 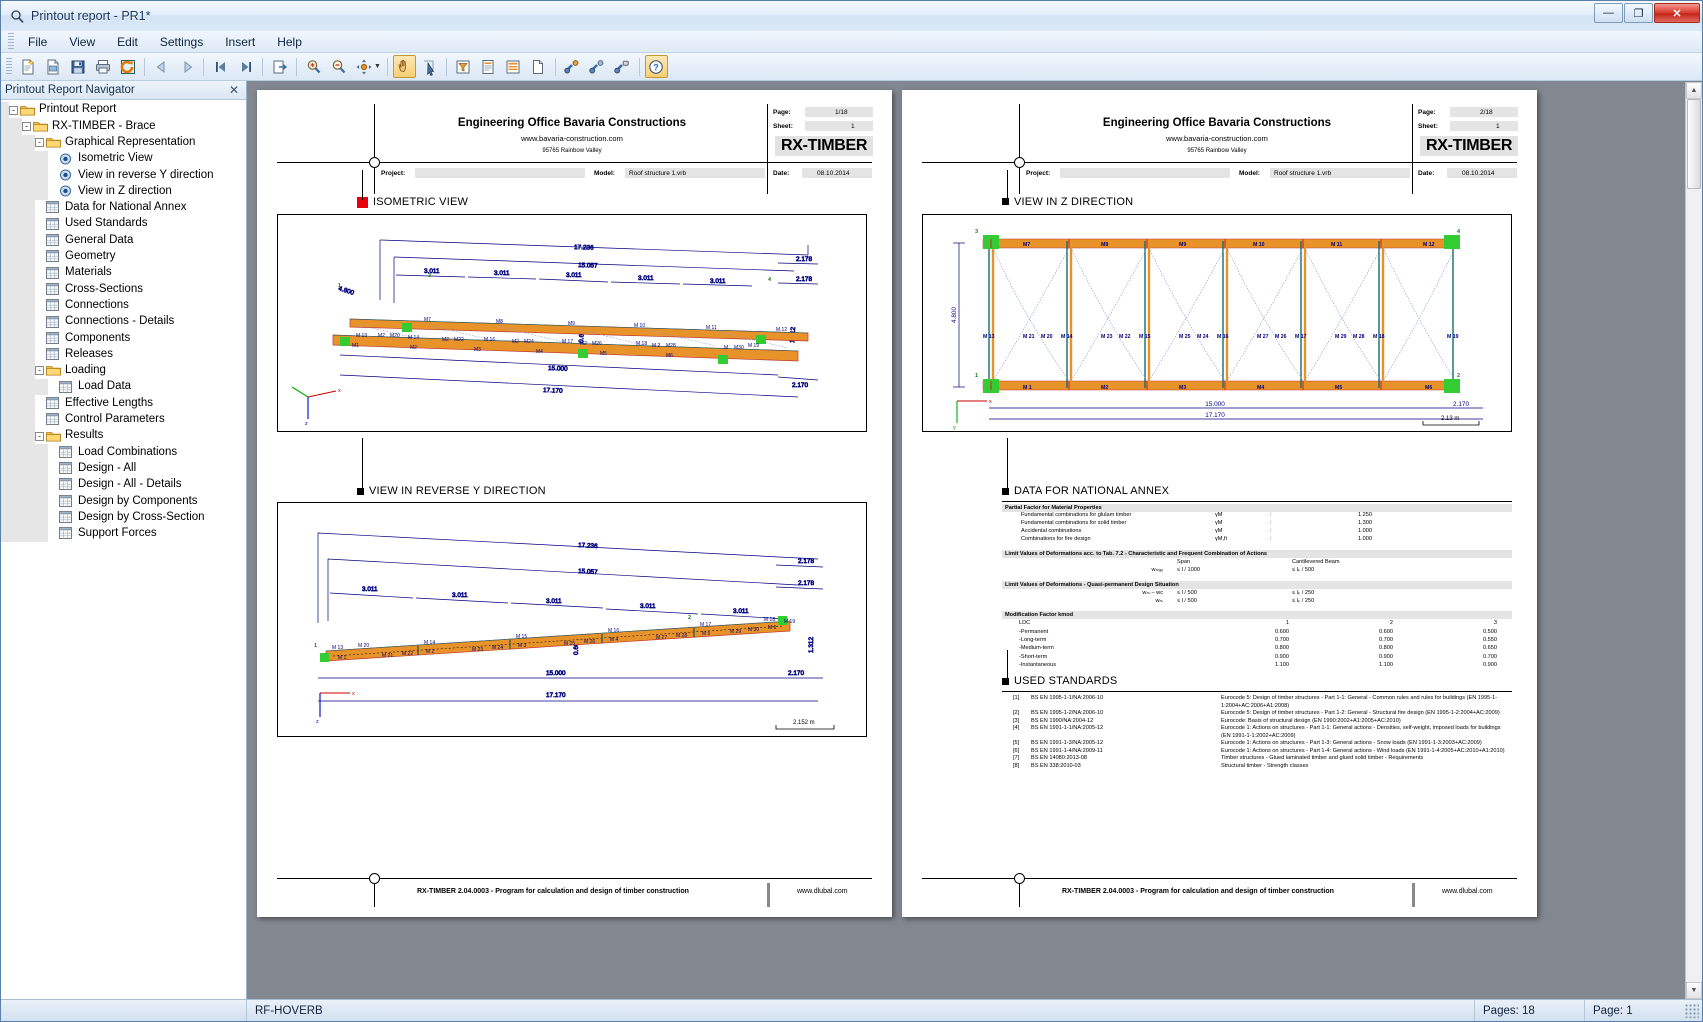 I want to click on resize-grip-icon, so click(x=1692, y=1010).